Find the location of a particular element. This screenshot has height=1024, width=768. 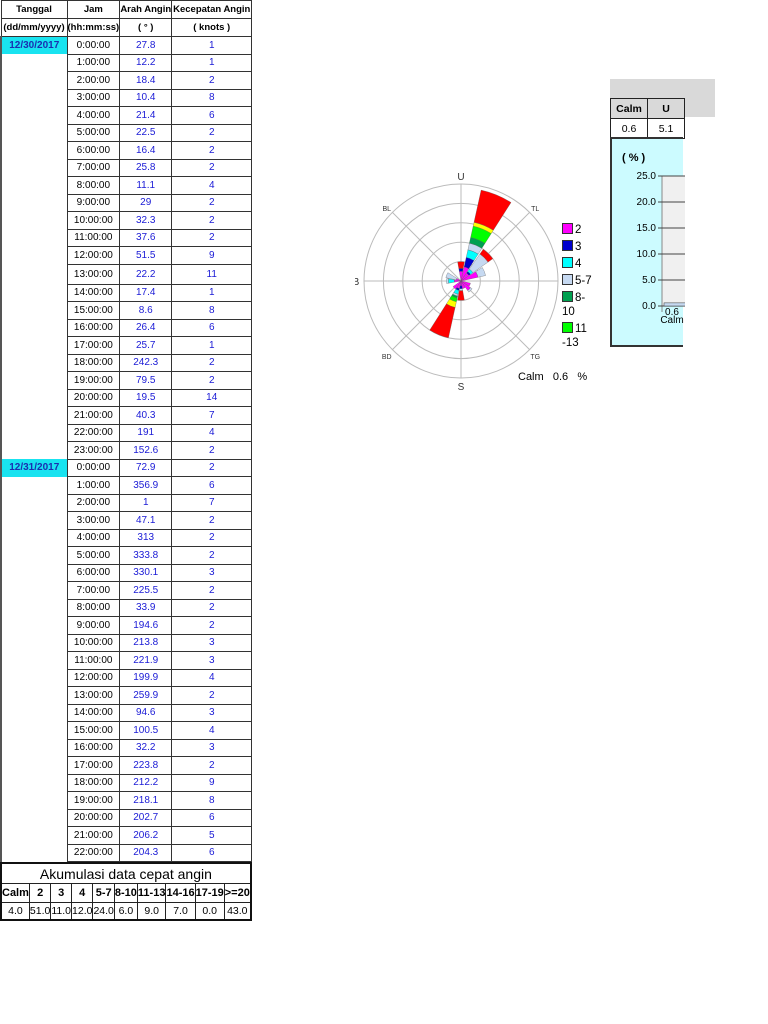

speed-cell: 5 is located at coordinates (212, 835).